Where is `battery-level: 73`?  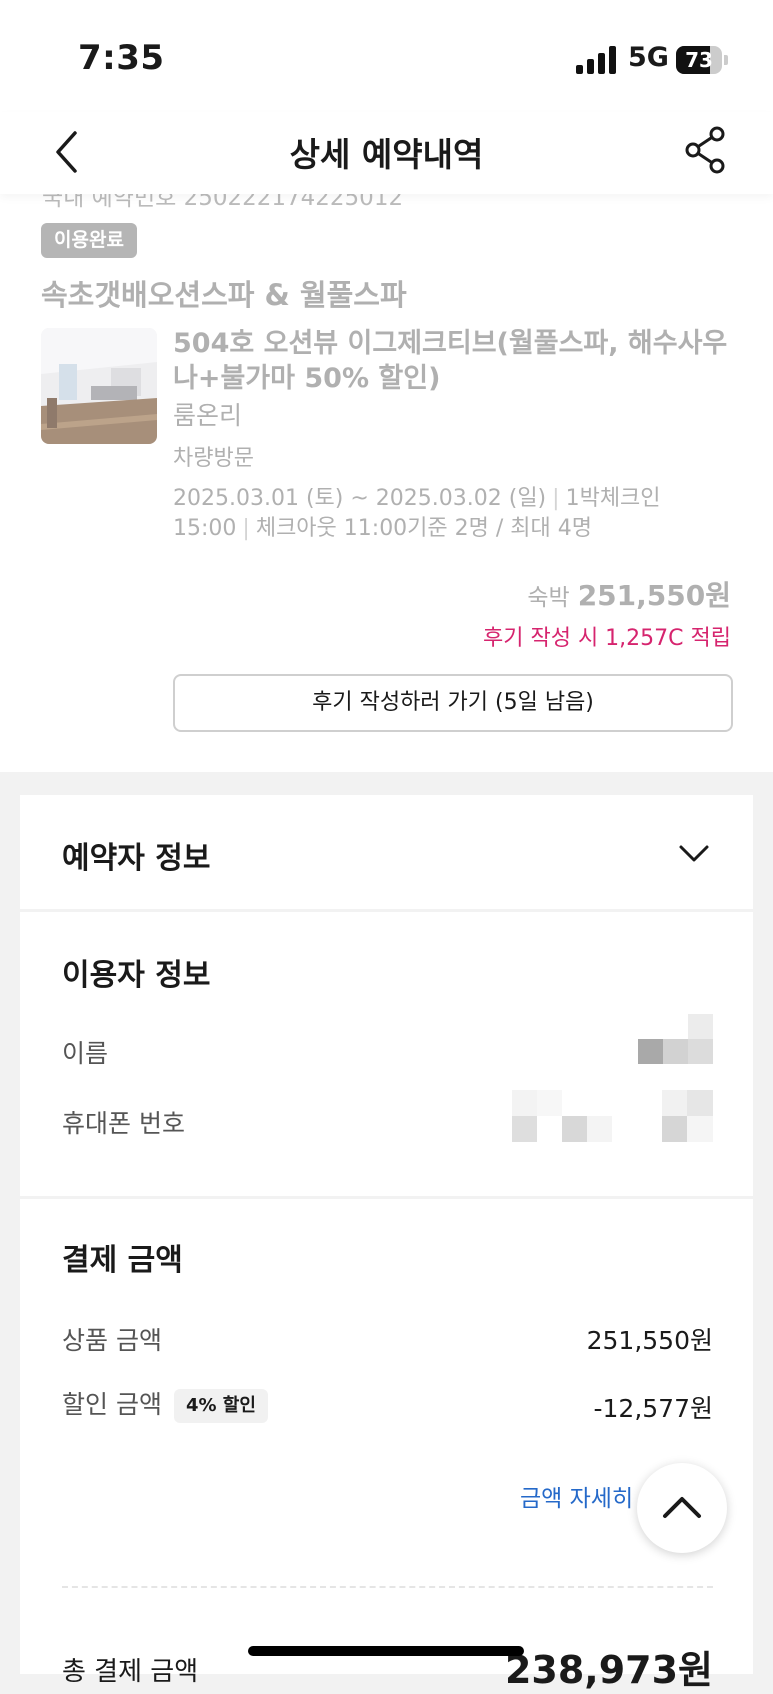 battery-level: 73 is located at coordinates (699, 60).